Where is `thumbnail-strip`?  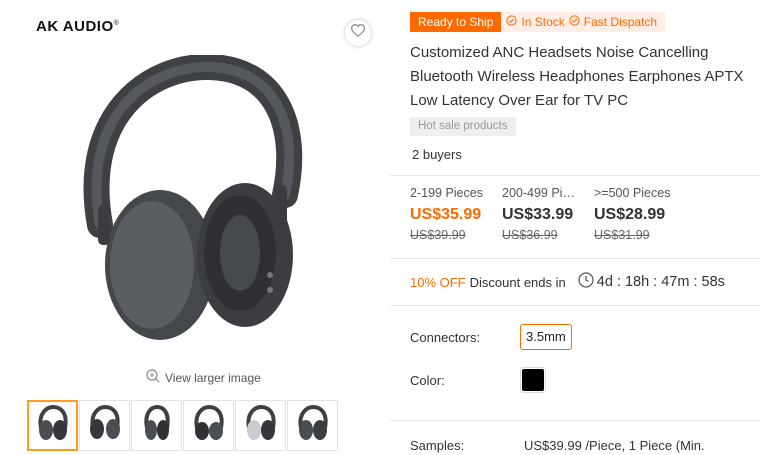
thumbnail-strip is located at coordinates (182, 425).